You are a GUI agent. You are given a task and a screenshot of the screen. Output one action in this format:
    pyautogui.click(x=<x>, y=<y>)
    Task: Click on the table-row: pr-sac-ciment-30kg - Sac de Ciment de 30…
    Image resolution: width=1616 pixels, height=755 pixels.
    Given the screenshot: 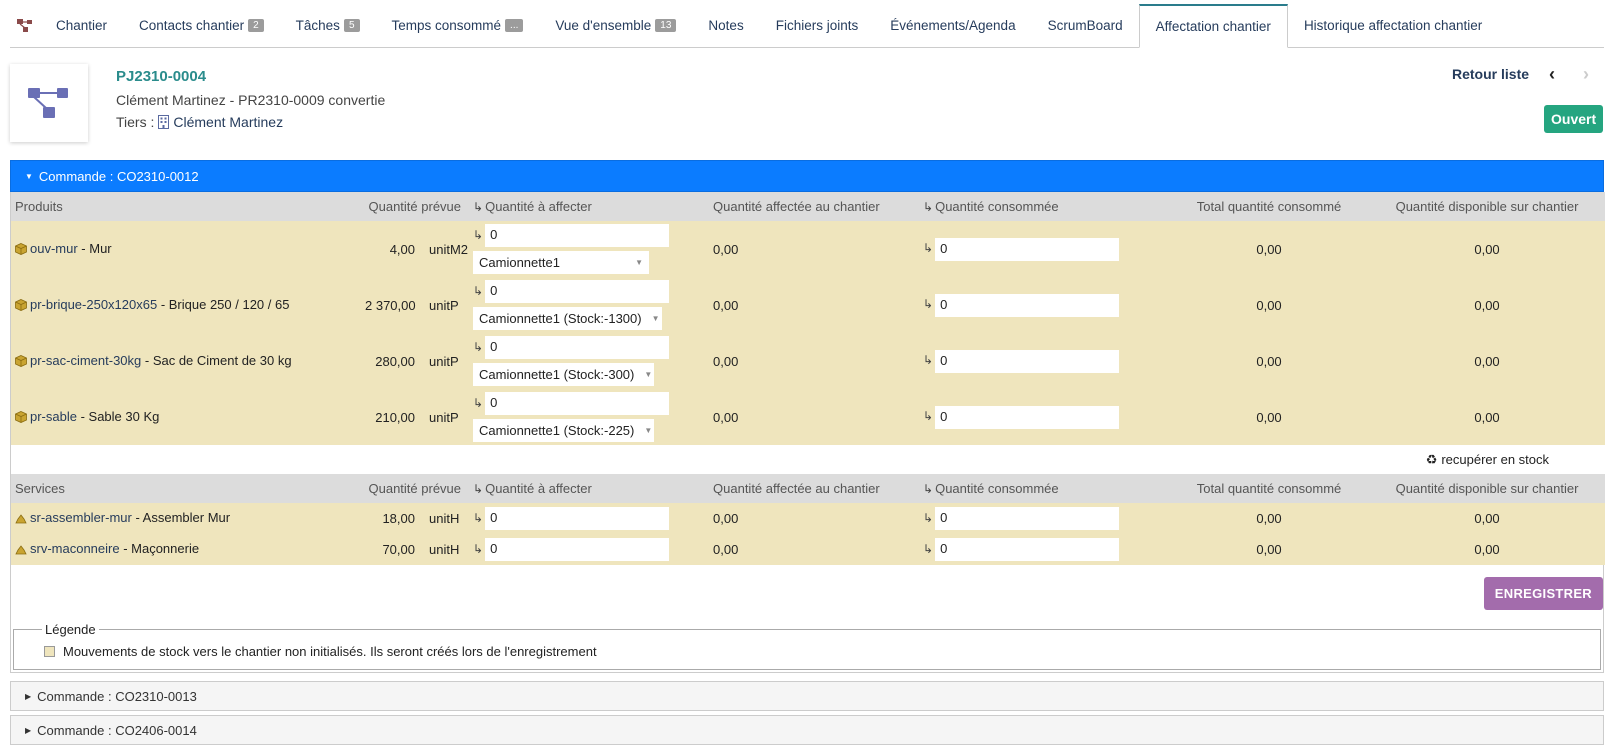 What is the action you would take?
    pyautogui.click(x=808, y=361)
    